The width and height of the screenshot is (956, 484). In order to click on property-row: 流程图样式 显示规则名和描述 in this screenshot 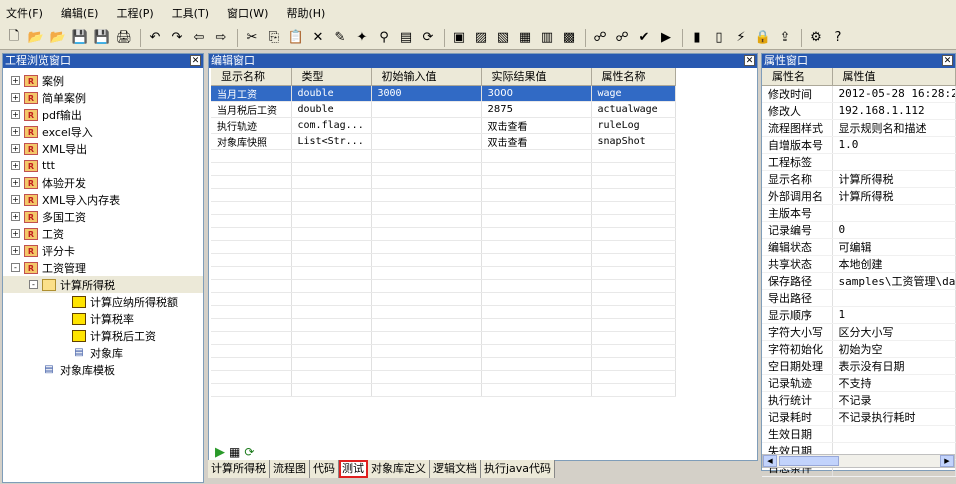, I will do `click(859, 128)`.